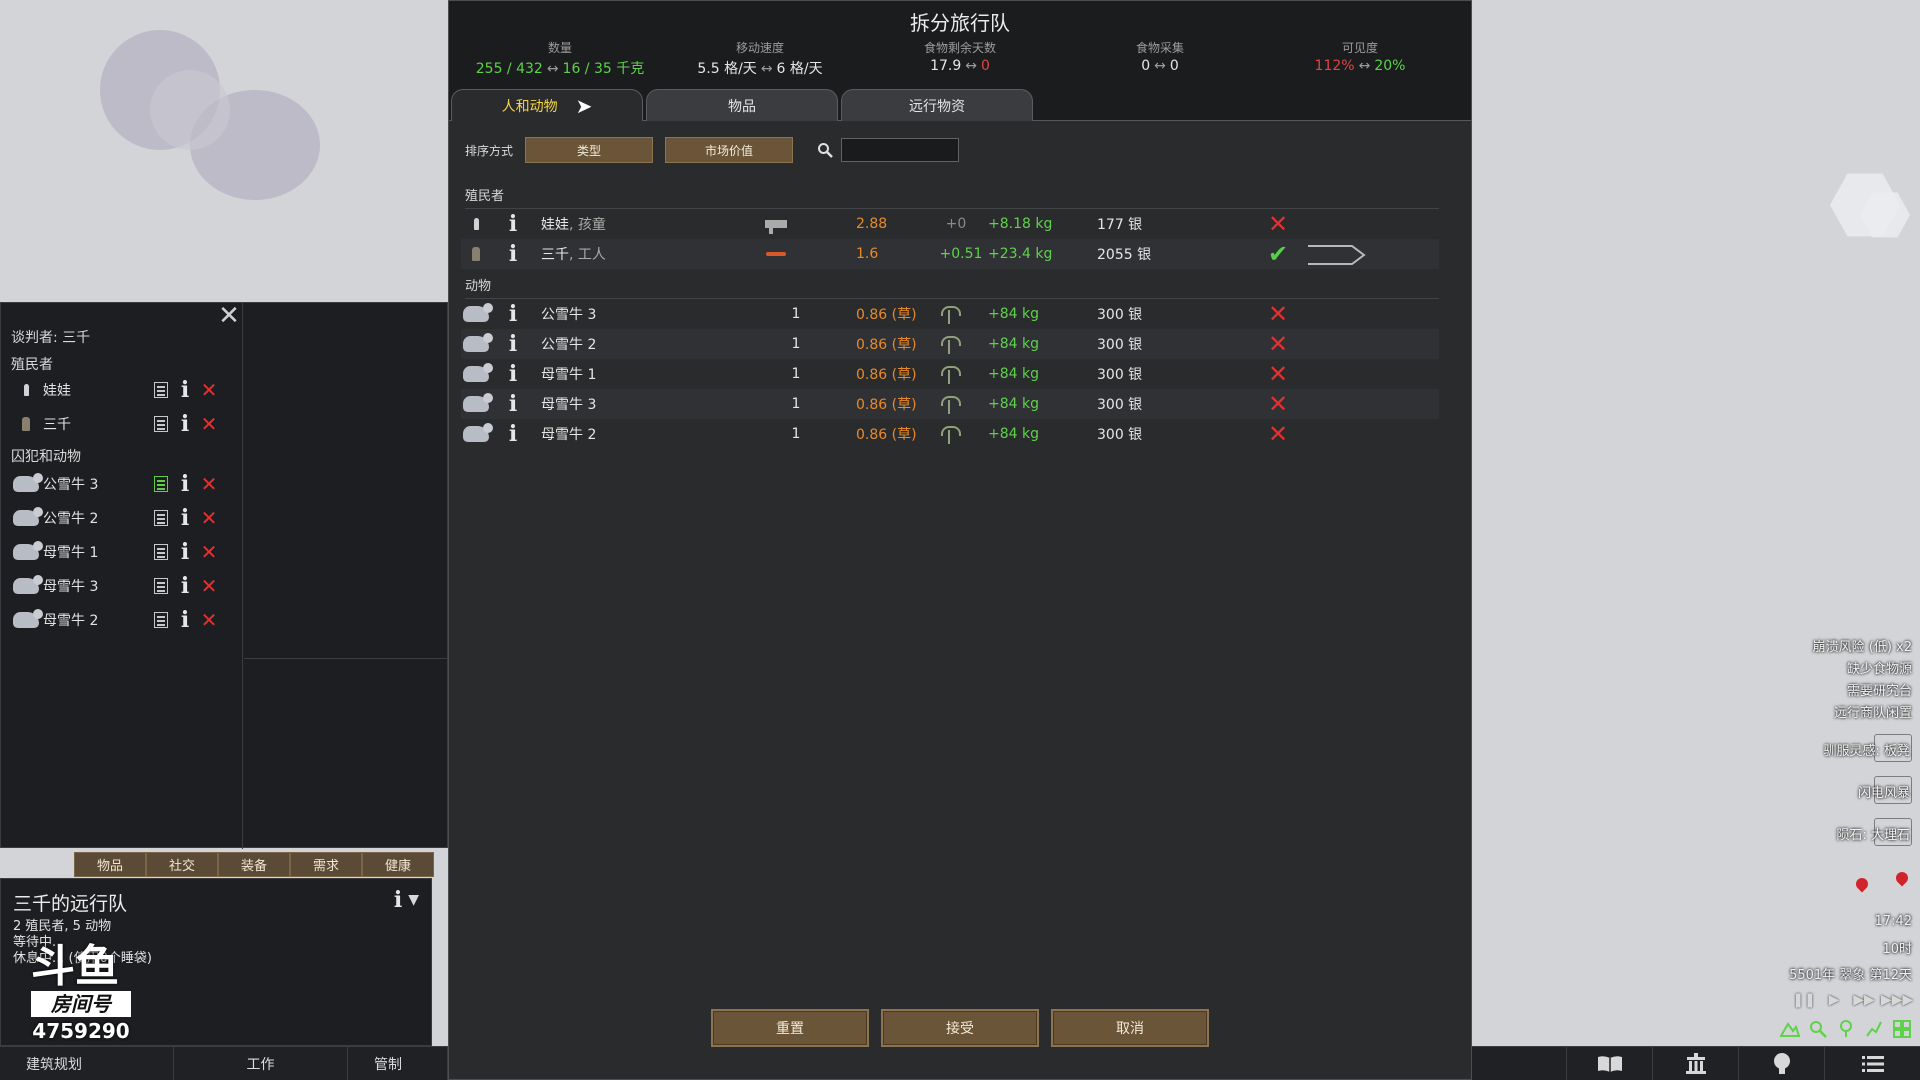 Image resolution: width=1920 pixels, height=1080 pixels. I want to click on list-item: 母雪牛 1 i ✕, so click(114, 552).